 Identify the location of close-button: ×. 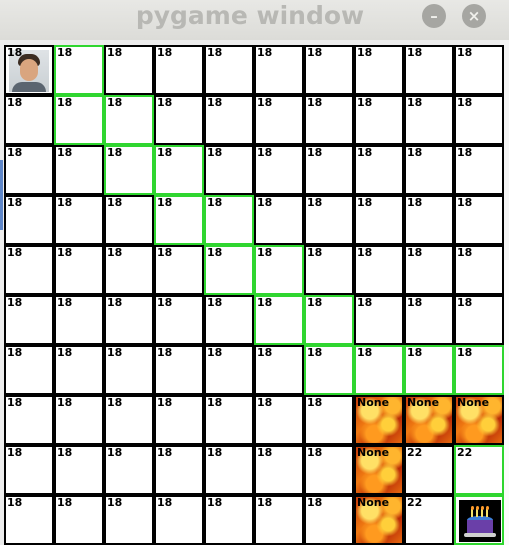
(474, 16).